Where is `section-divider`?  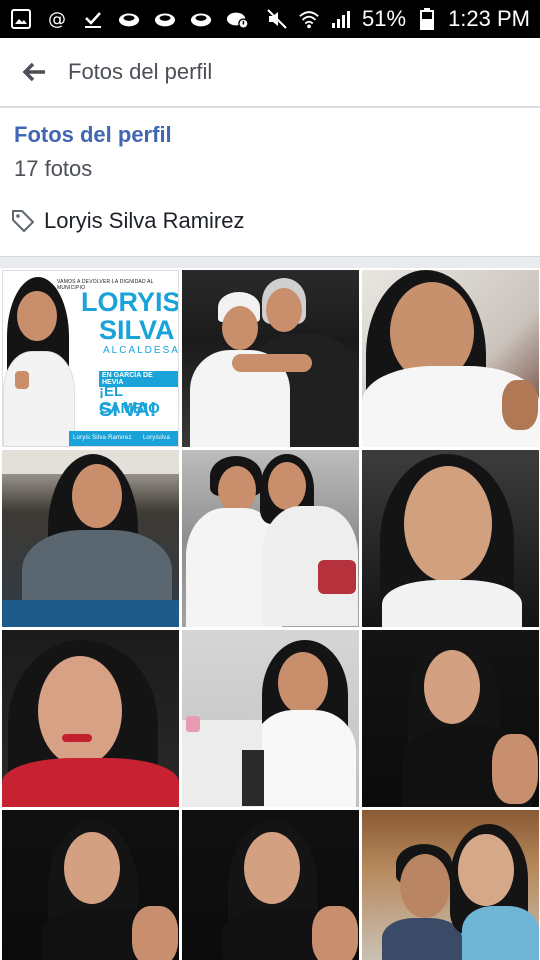 section-divider is located at coordinates (270, 262).